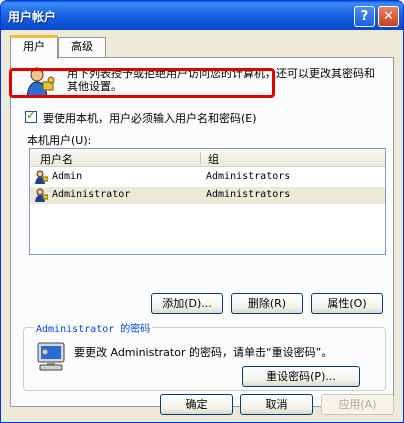 Image resolution: width=404 pixels, height=423 pixels. What do you see at coordinates (388, 16) in the screenshot?
I see `close-button: ✕` at bounding box center [388, 16].